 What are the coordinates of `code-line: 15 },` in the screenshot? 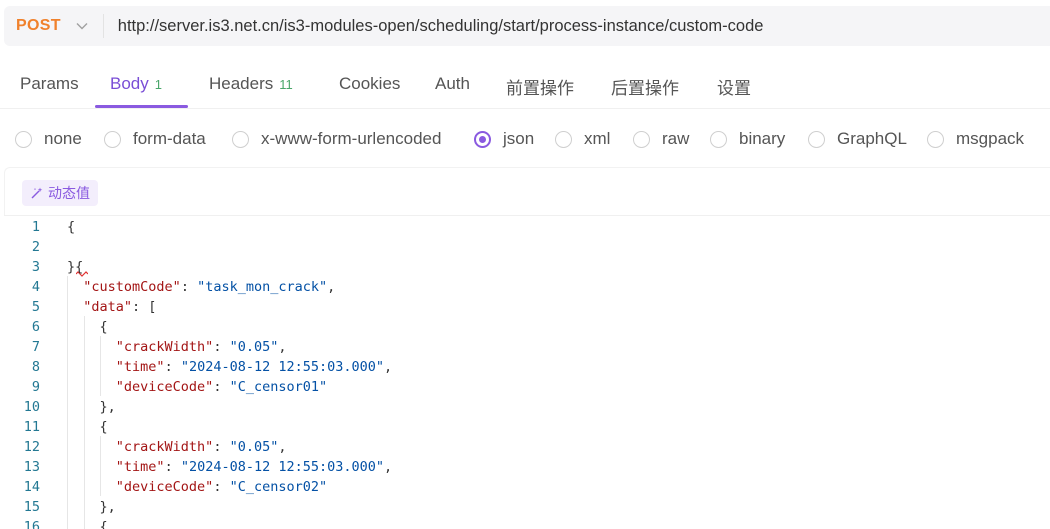 It's located at (527, 507).